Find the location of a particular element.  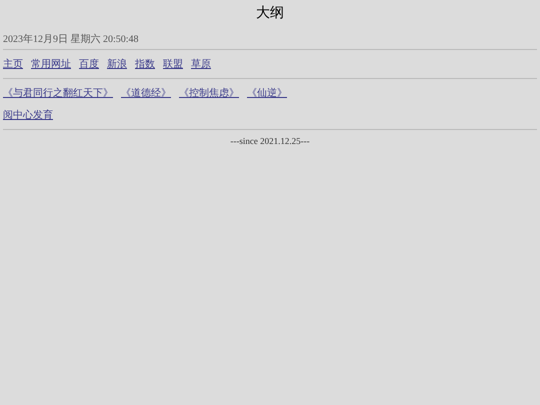

link: 阅中心发育 is located at coordinates (28, 115).